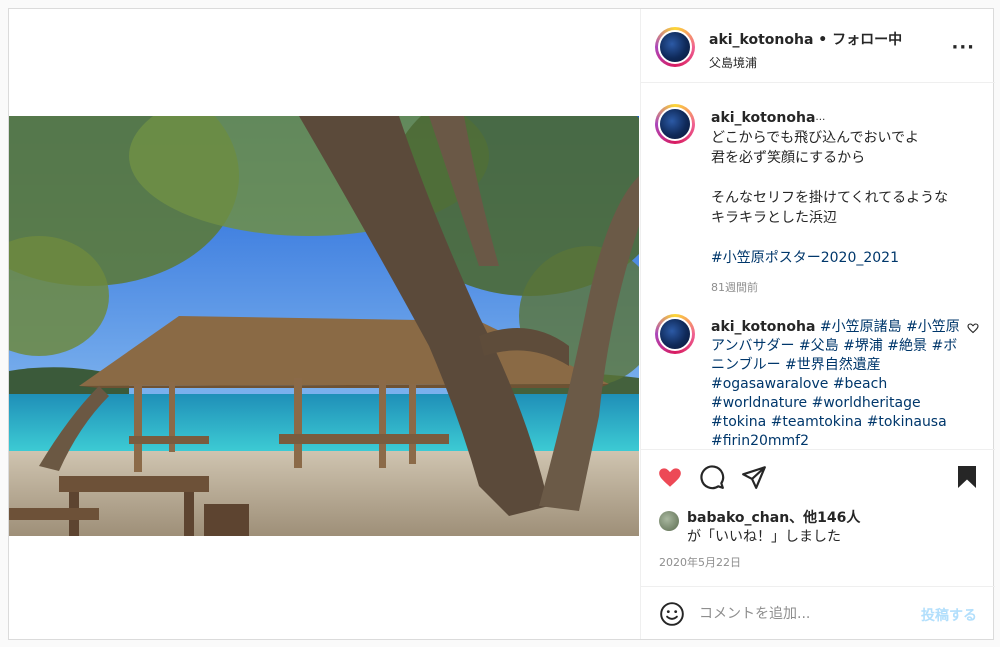 The width and height of the screenshot is (1000, 647). I want to click on hashtag-link: #tokina, so click(738, 422).